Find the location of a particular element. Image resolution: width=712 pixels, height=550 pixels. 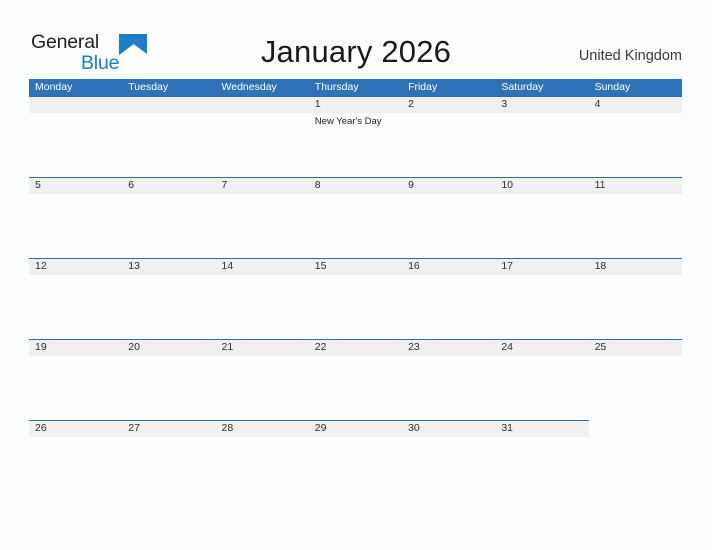

day-cell: 26 is located at coordinates (75, 460).